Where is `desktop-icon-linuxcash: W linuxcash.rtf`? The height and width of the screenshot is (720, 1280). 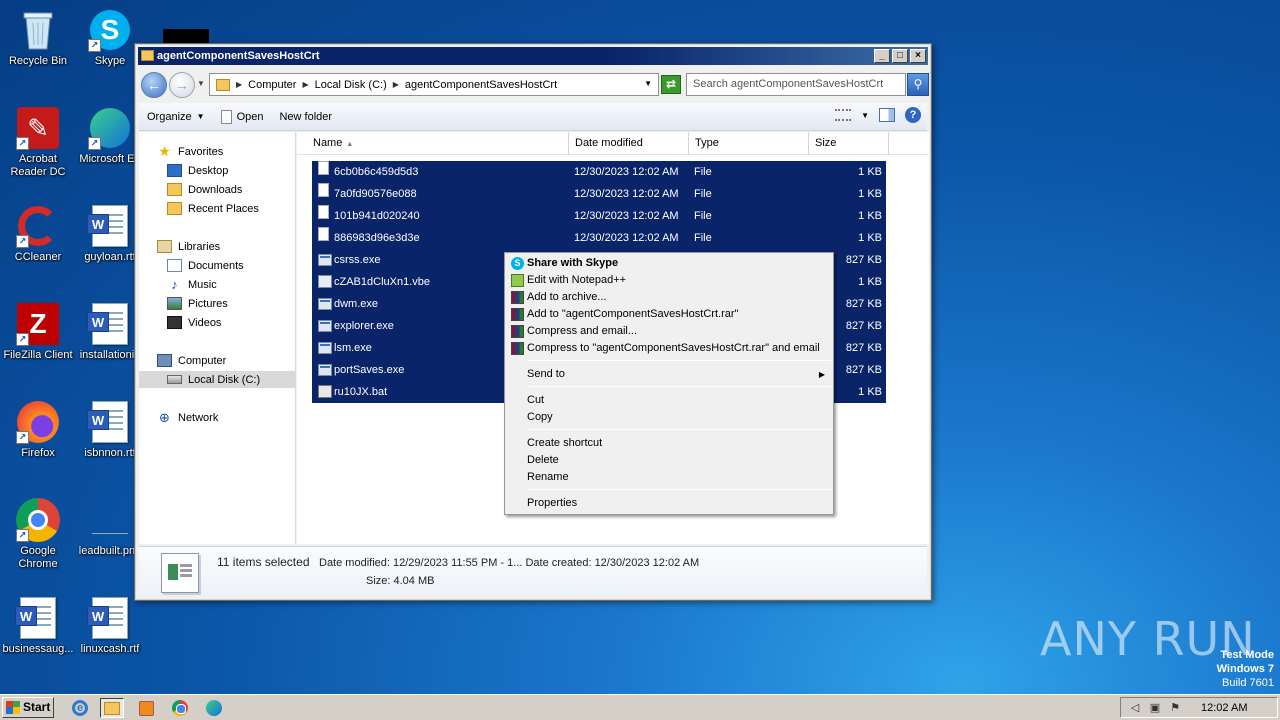 desktop-icon-linuxcash: W linuxcash.rtf is located at coordinates (110, 626).